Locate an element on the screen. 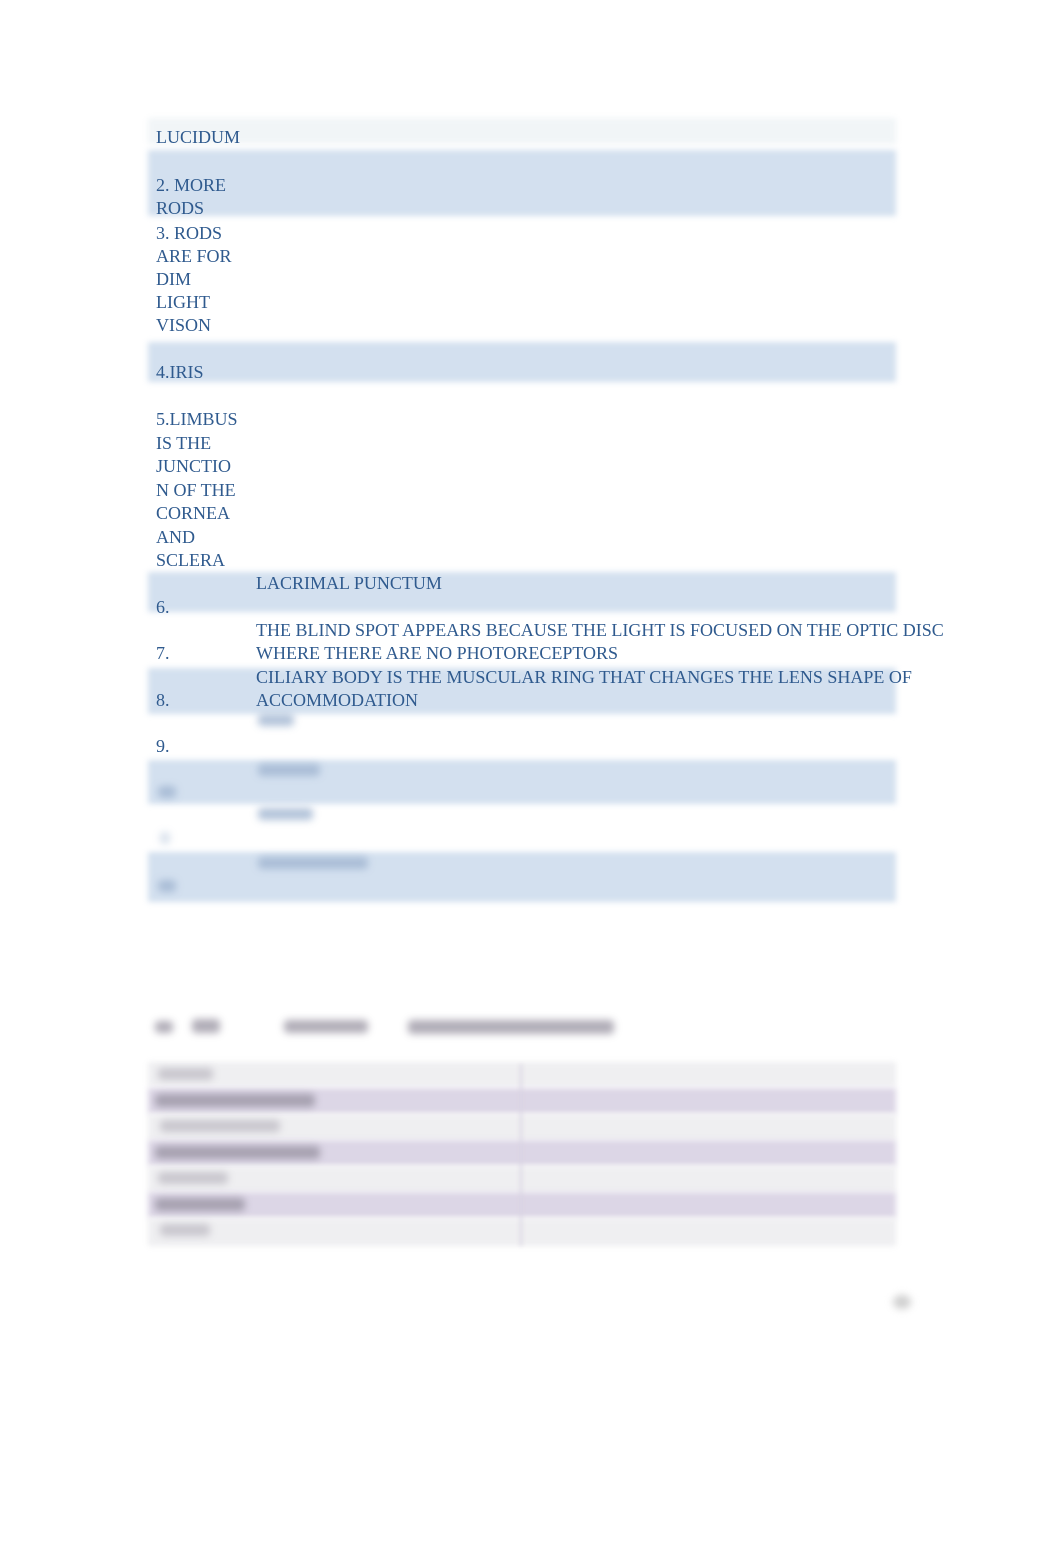  page-number is located at coordinates (902, 1302).